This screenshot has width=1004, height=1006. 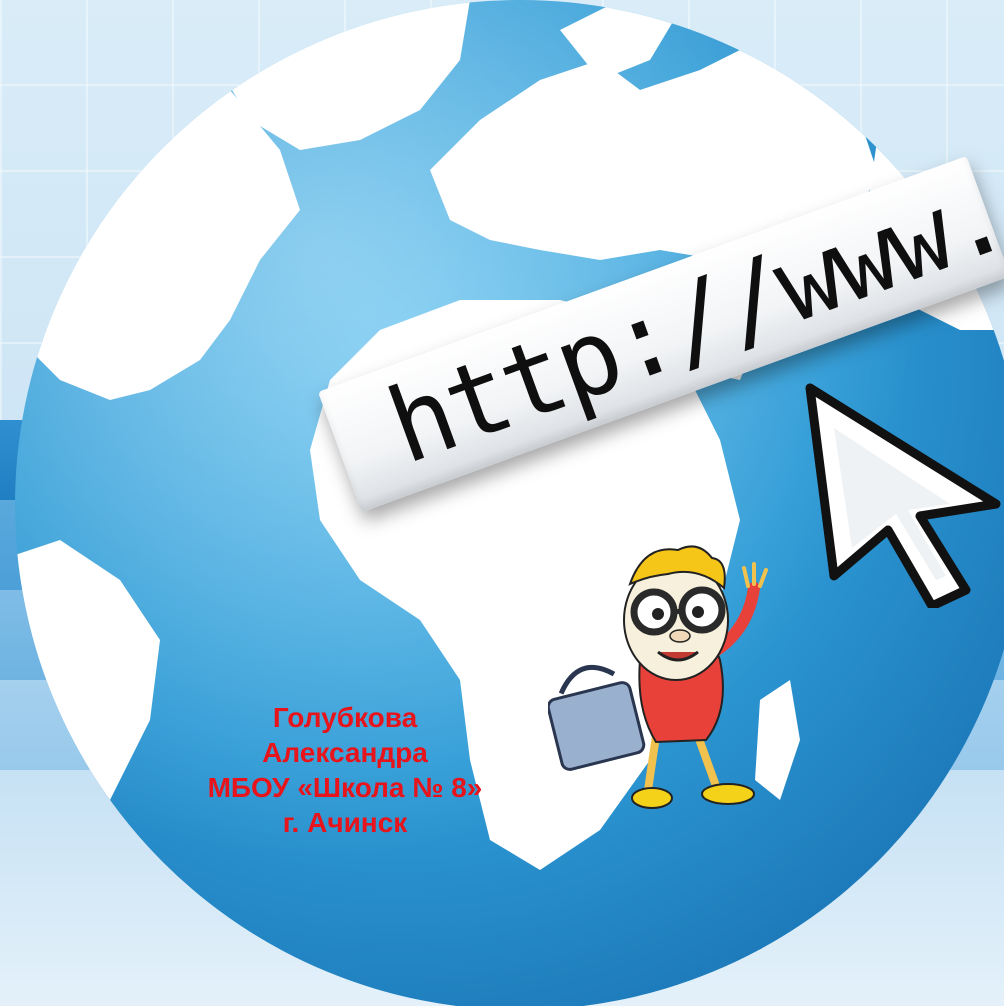 I want to click on credit-school: МБОУ «Школа № 8», so click(x=345, y=787).